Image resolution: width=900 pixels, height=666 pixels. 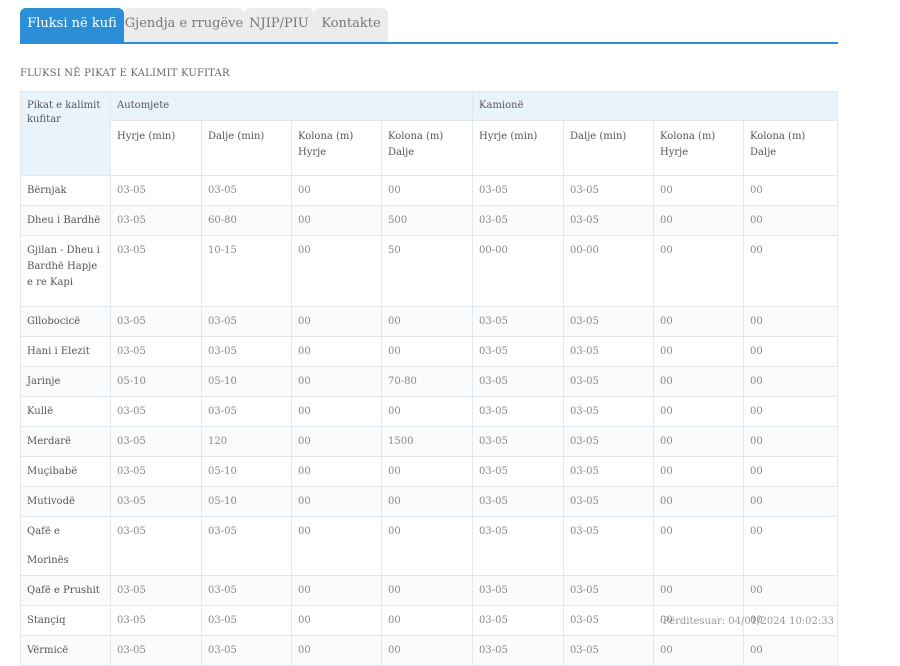 What do you see at coordinates (429, 381) in the screenshot?
I see `table-row: Jarinje 05-10 05-10 00 70-80 03-05 03-05 00 00` at bounding box center [429, 381].